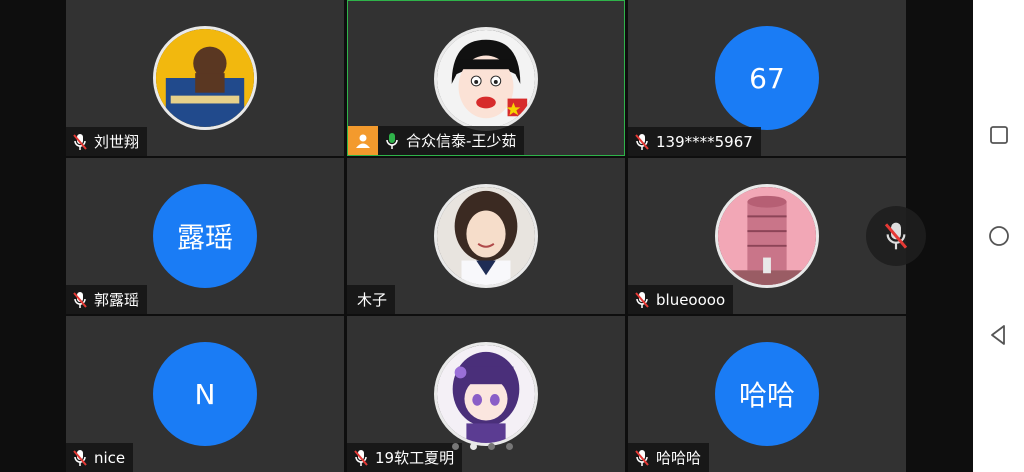 This screenshot has height=472, width=1024. I want to click on participant-label: 139****5967, so click(694, 141).